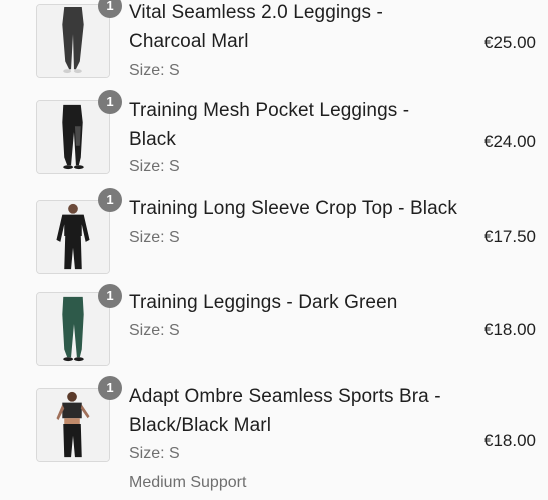 This screenshot has width=548, height=500. Describe the element at coordinates (188, 482) in the screenshot. I see `product-support-level: Medium Support` at that location.